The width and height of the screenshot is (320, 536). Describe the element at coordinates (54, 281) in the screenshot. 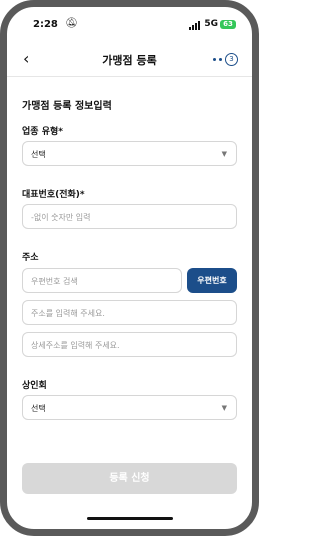

I see `zip-placeholder: 우편번호 검색` at that location.